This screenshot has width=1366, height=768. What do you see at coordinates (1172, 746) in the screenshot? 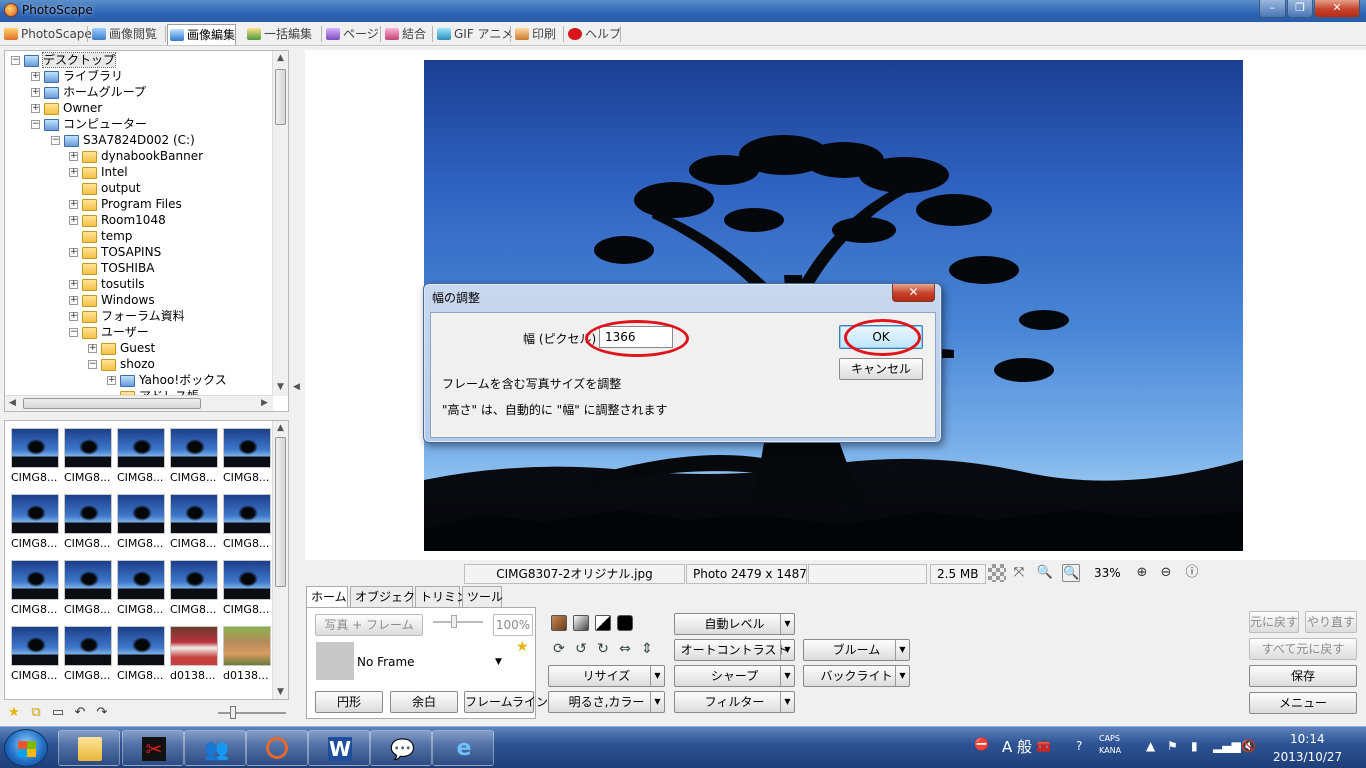
I see `action-center-icon: ⚑` at bounding box center [1172, 746].